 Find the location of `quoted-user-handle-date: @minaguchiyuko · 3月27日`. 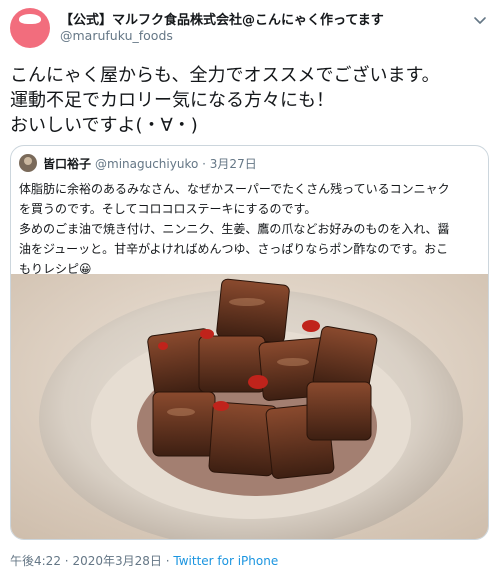

quoted-user-handle-date: @minaguchiyuko · 3月27日 is located at coordinates (176, 163).